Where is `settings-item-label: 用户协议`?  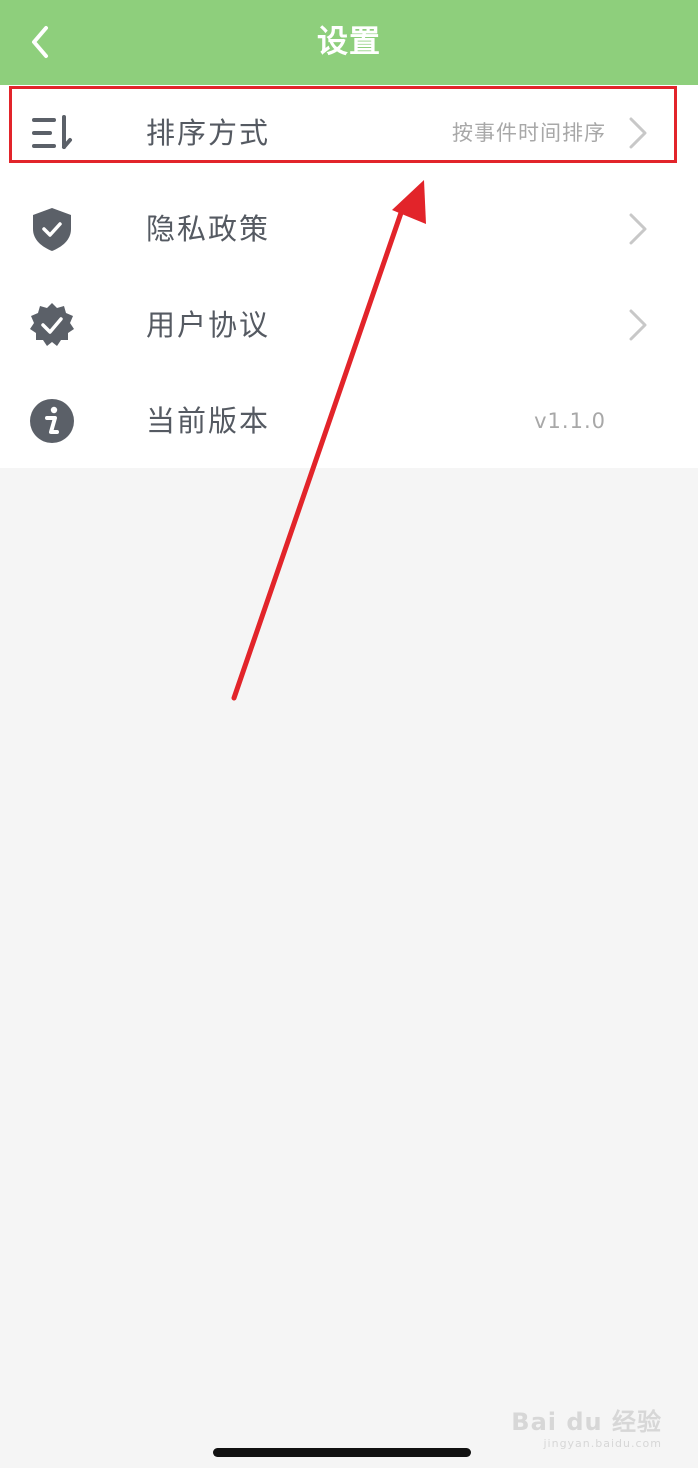 settings-item-label: 用户协议 is located at coordinates (208, 325).